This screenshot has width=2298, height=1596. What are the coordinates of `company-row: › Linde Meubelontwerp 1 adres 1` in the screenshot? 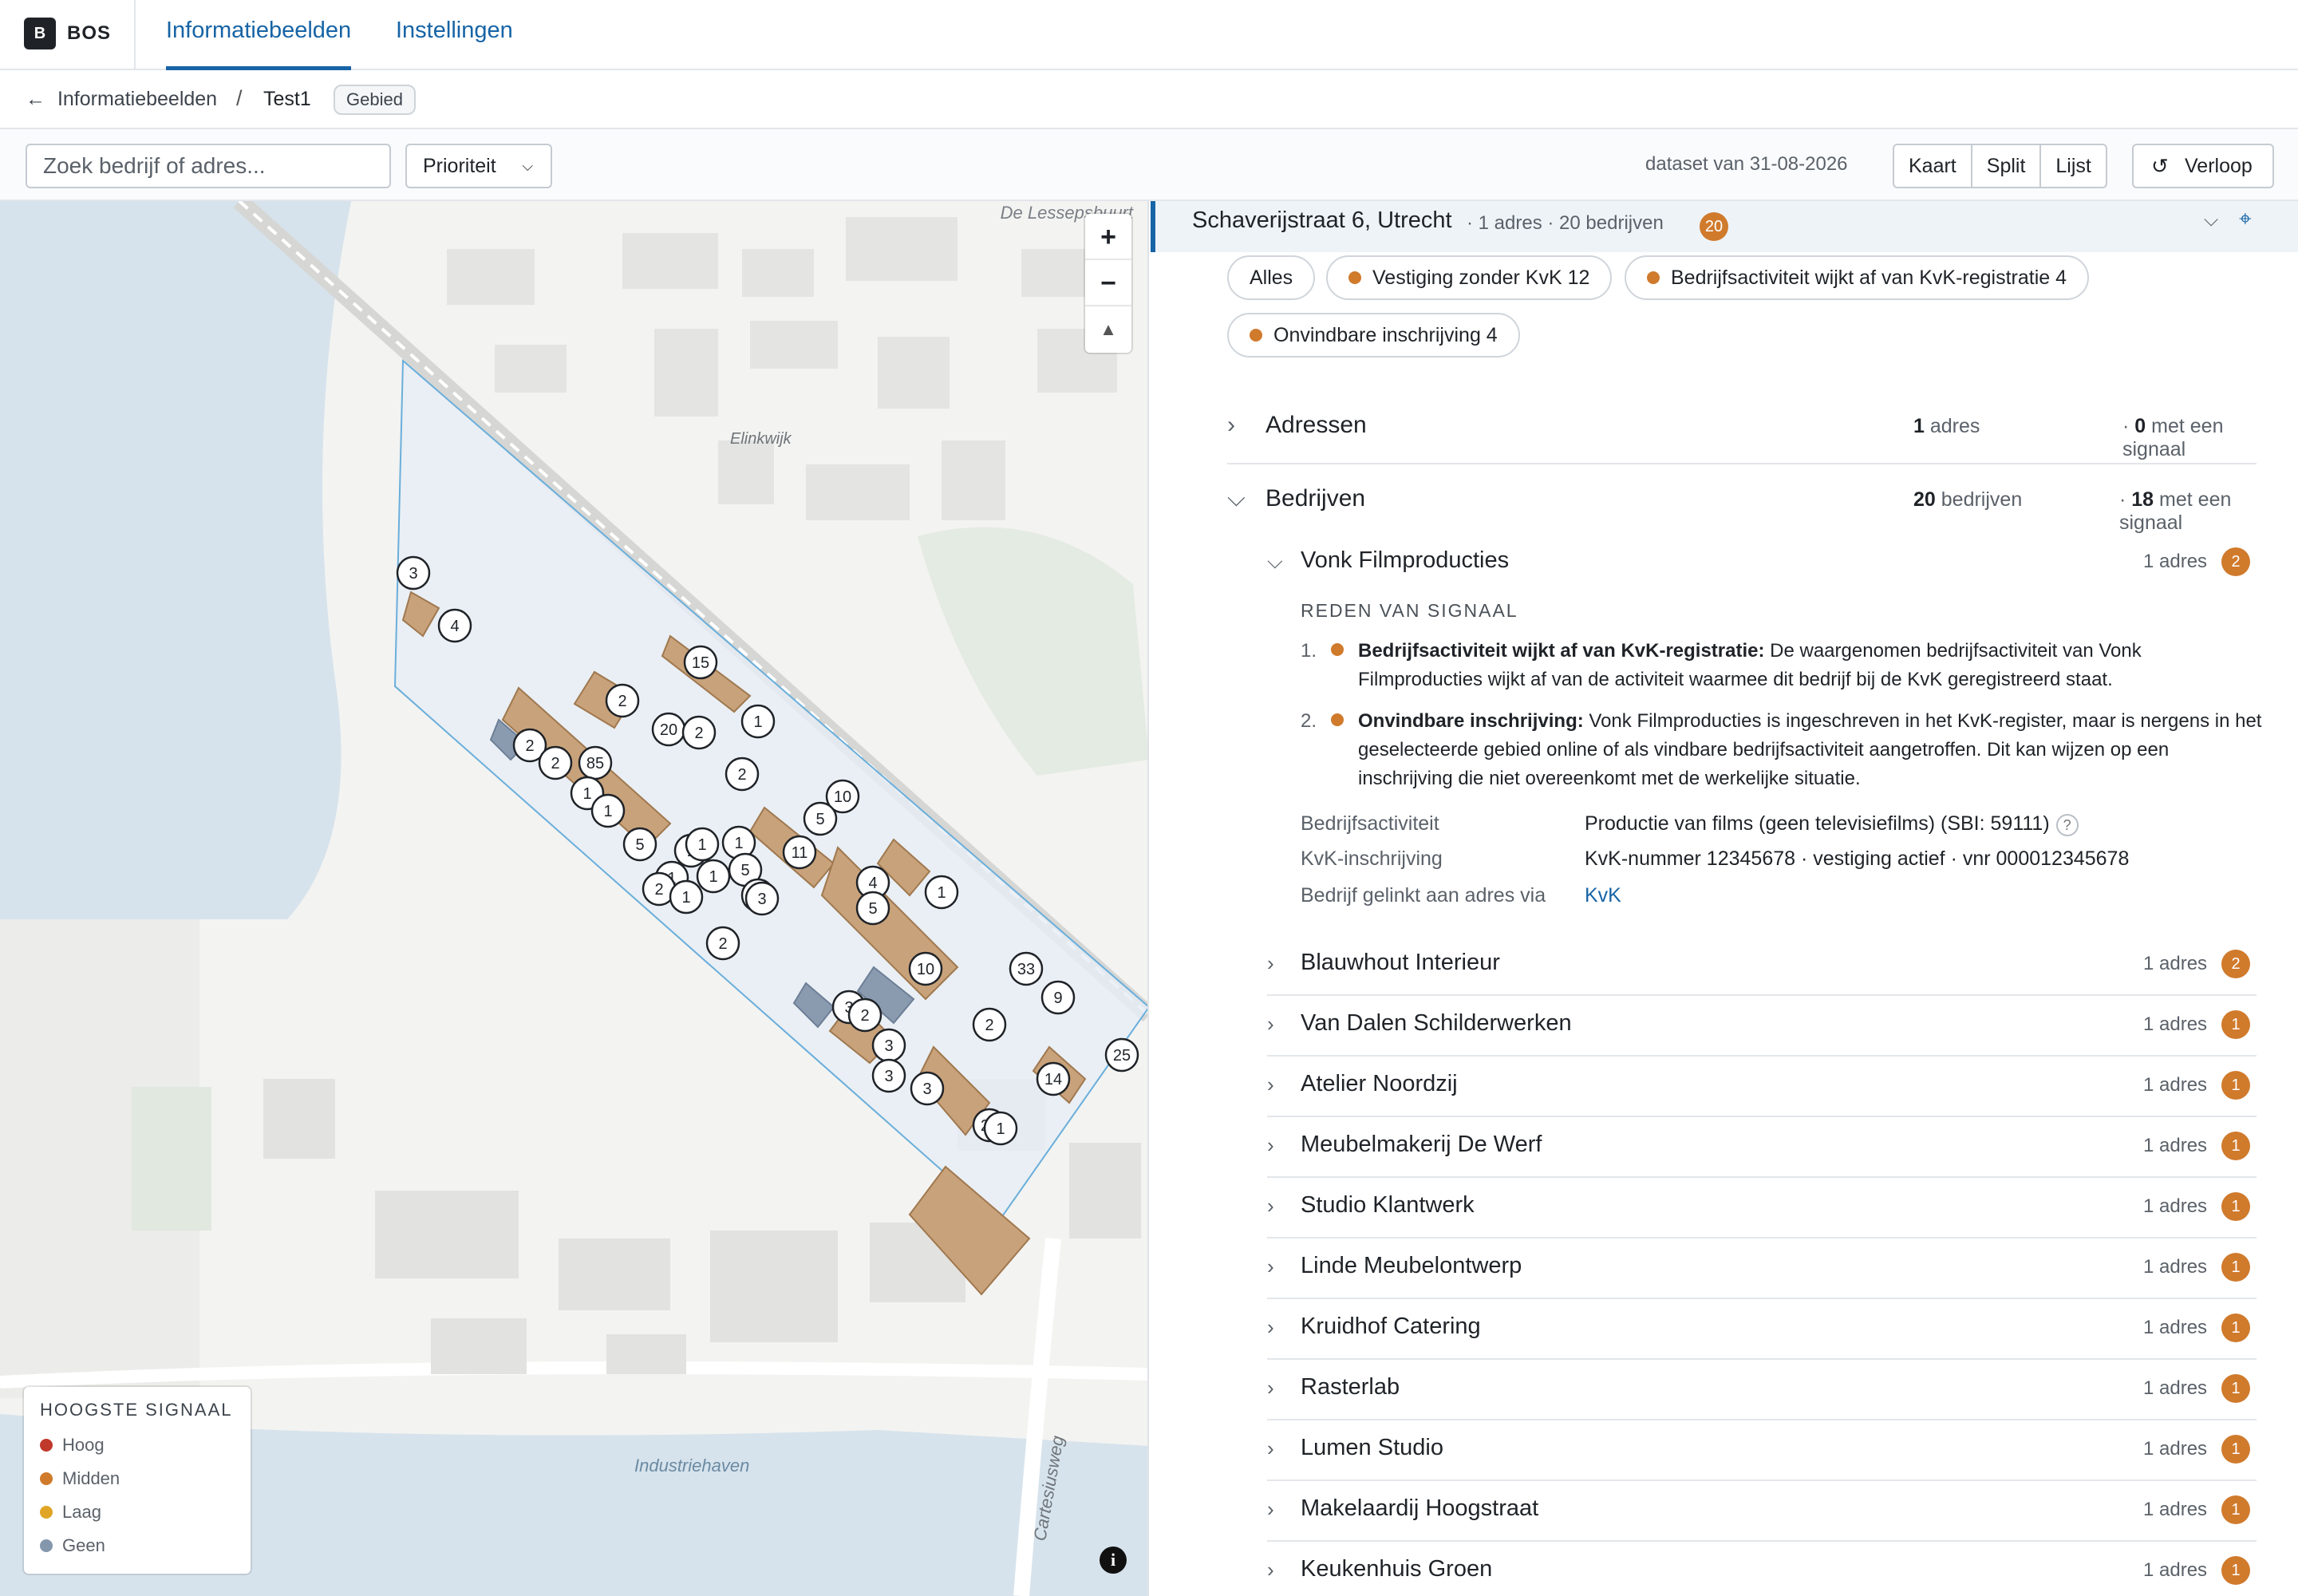 It's located at (1762, 1268).